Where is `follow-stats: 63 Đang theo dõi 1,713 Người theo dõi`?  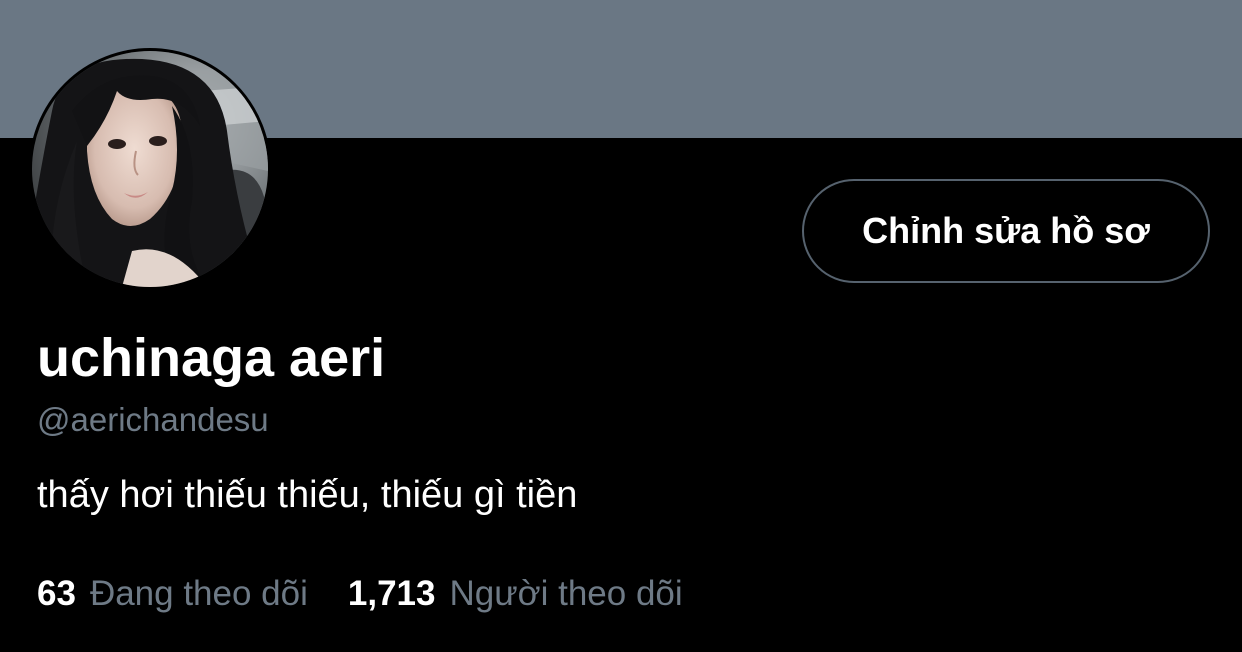
follow-stats: 63 Đang theo dõi 1,713 Người theo dõi is located at coordinates (380, 594).